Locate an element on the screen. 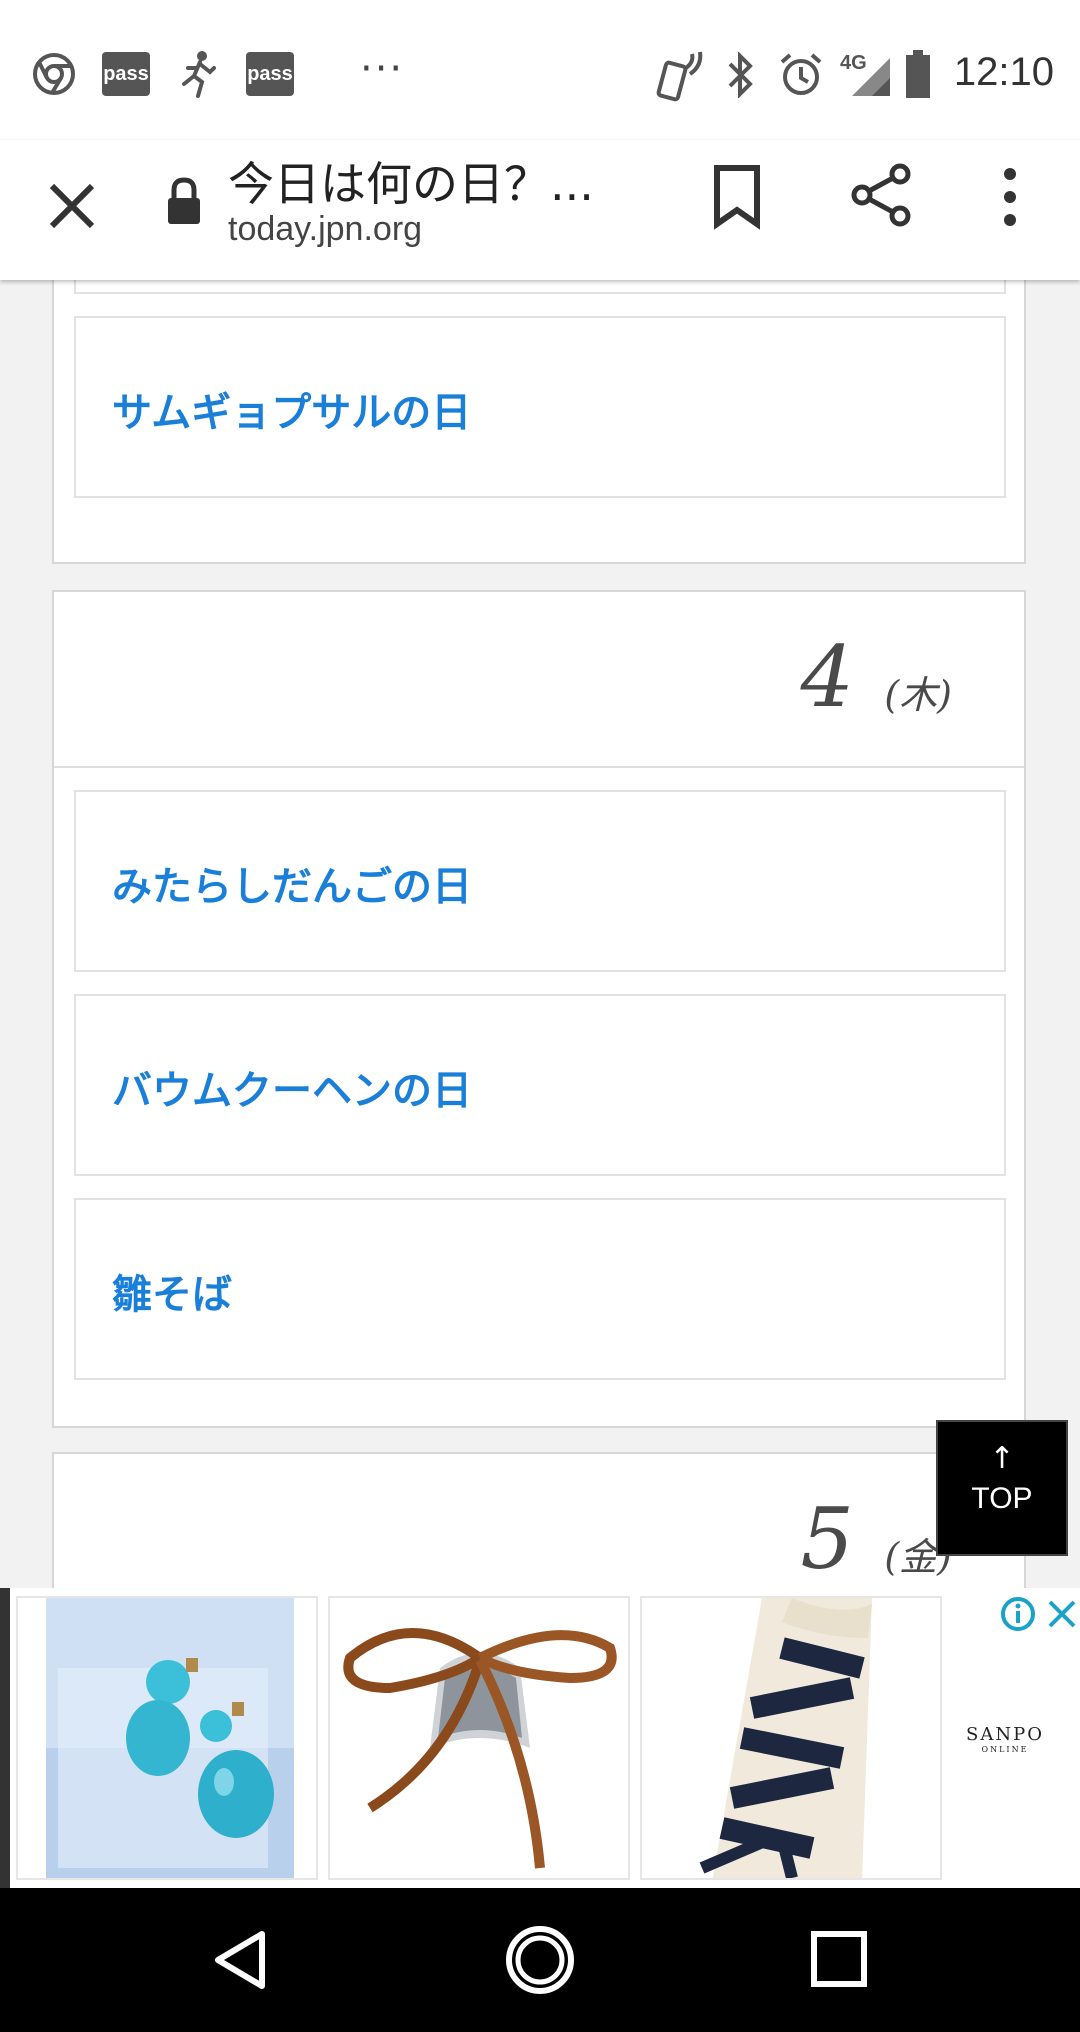 This screenshot has height=2032, width=1080. list-item: みたらしだんごの日 is located at coordinates (540, 881).